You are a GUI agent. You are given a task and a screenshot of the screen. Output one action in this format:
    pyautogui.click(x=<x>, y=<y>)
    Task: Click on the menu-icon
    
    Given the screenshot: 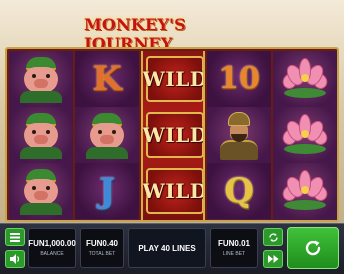 What is the action you would take?
    pyautogui.click(x=15, y=237)
    